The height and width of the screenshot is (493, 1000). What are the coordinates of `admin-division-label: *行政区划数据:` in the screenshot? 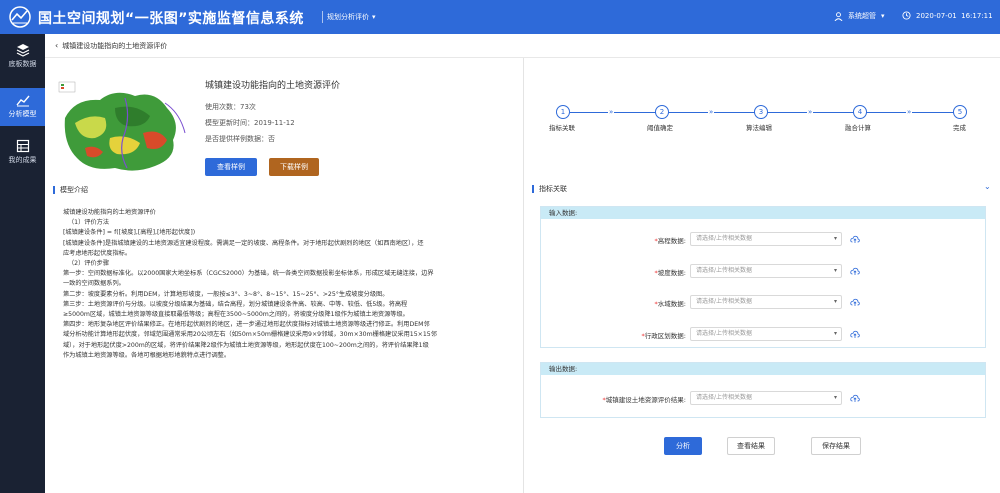 It's located at (663, 336).